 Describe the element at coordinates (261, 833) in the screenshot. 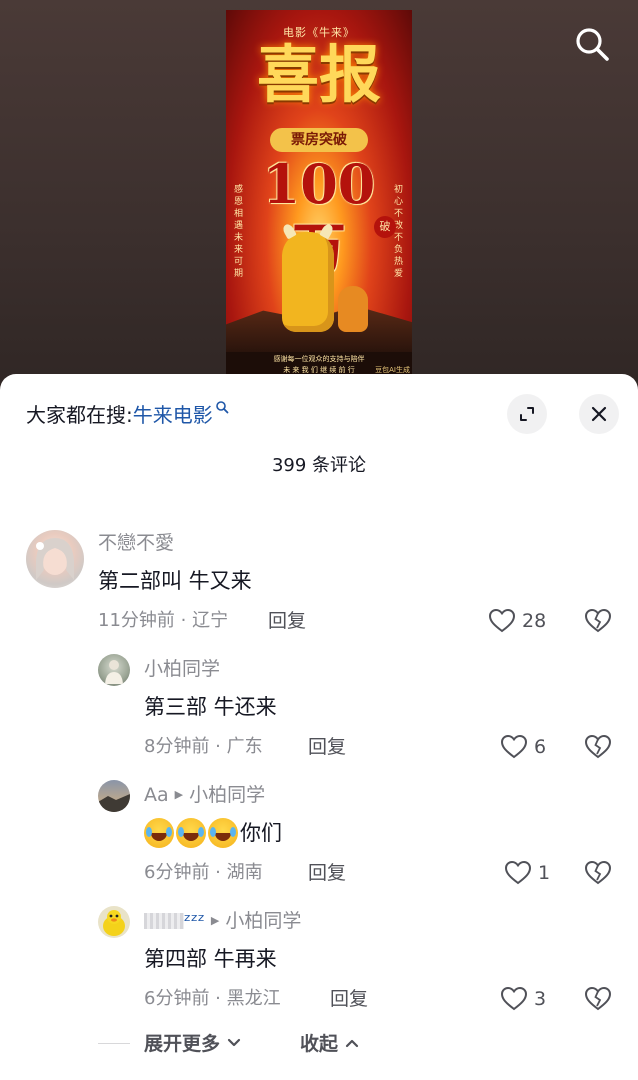

I see `reply-text-content: 你们` at that location.